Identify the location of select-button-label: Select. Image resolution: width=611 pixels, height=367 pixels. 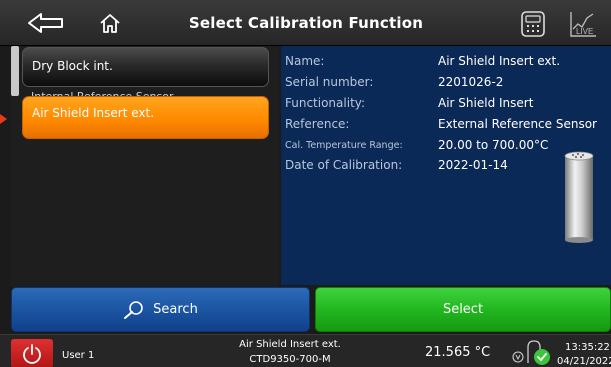
(463, 309).